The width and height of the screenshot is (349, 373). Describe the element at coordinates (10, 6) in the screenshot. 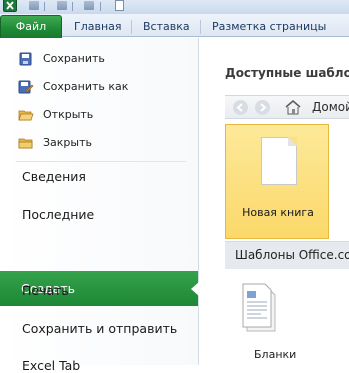

I see `excel-app-icon` at that location.